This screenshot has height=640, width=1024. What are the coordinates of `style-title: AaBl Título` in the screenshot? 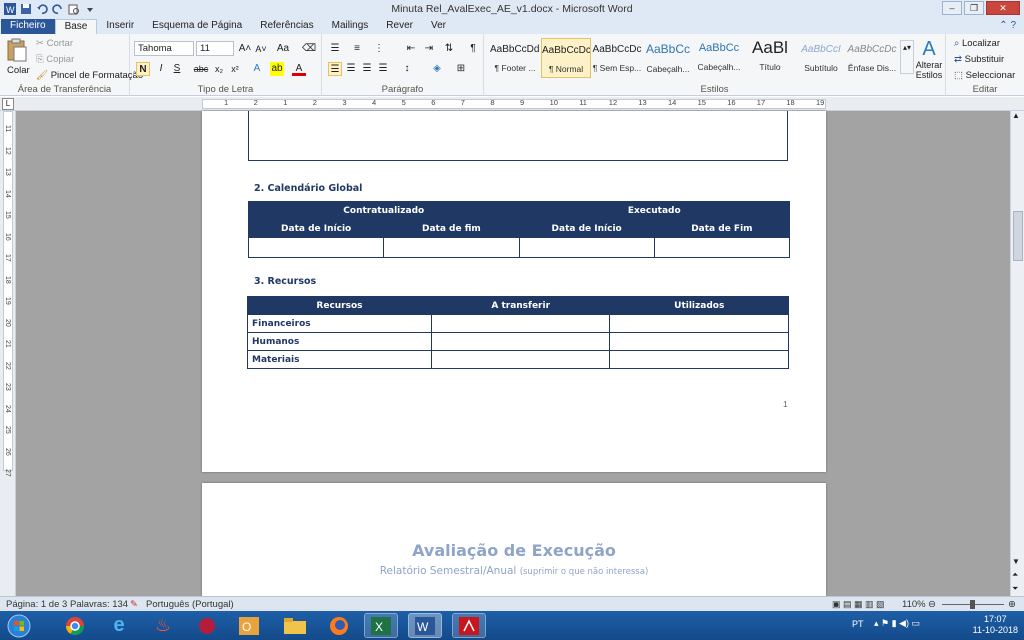 It's located at (770, 58).